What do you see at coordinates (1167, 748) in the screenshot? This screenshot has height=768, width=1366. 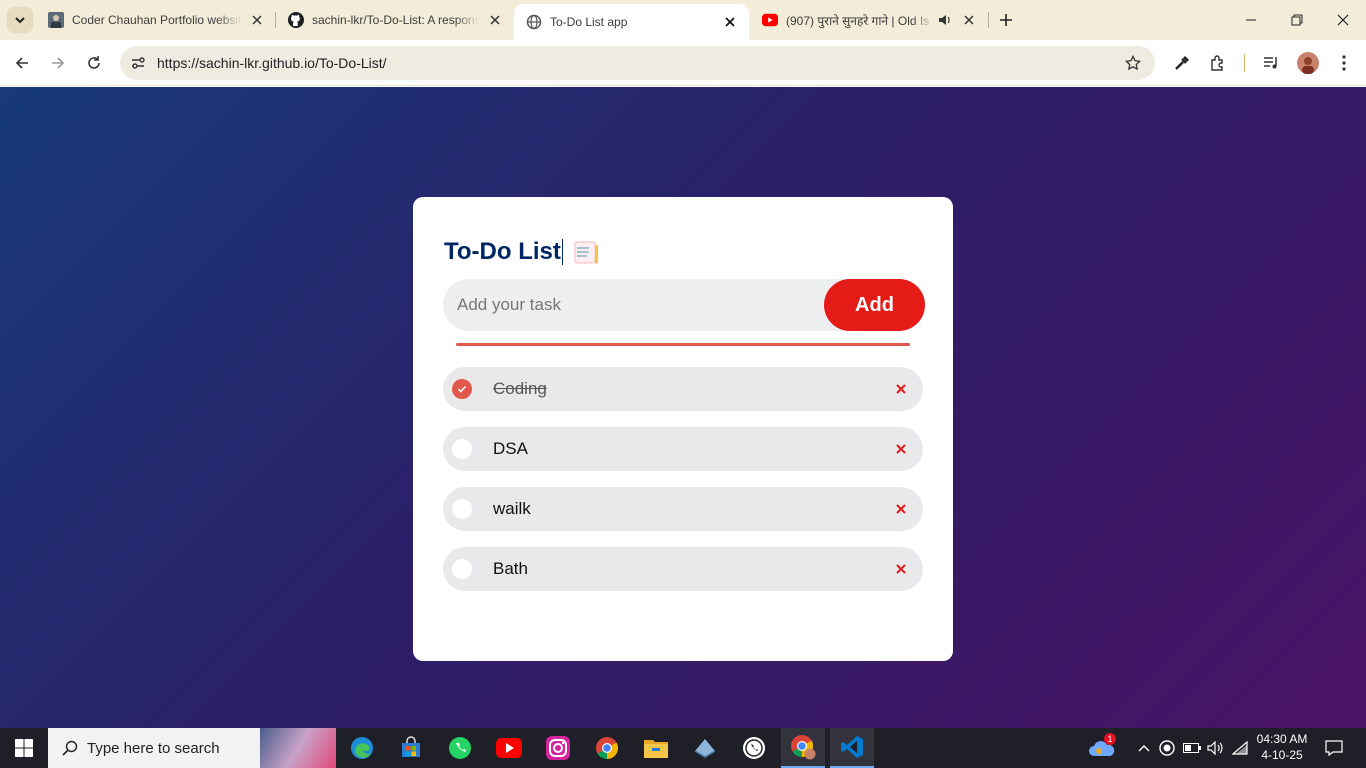 I see `record-icon` at bounding box center [1167, 748].